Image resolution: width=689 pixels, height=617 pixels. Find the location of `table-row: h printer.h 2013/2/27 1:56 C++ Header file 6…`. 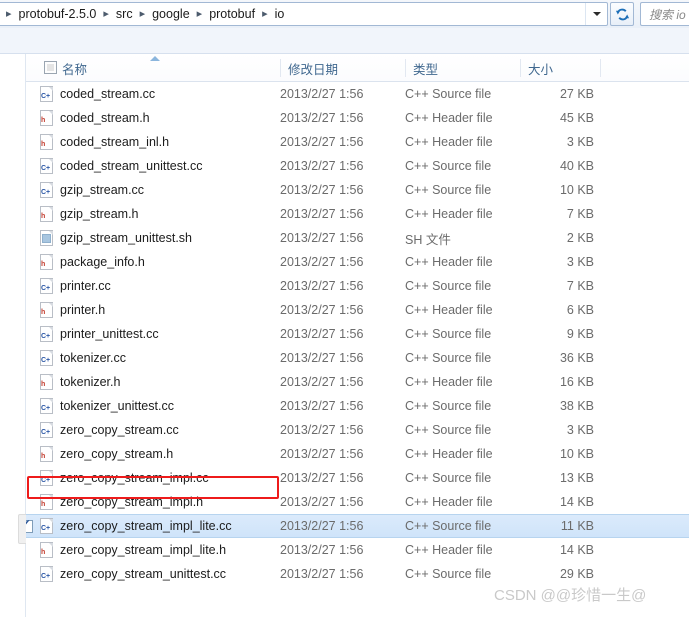

table-row: h printer.h 2013/2/27 1:56 C++ Header file 6… is located at coordinates (357, 310).